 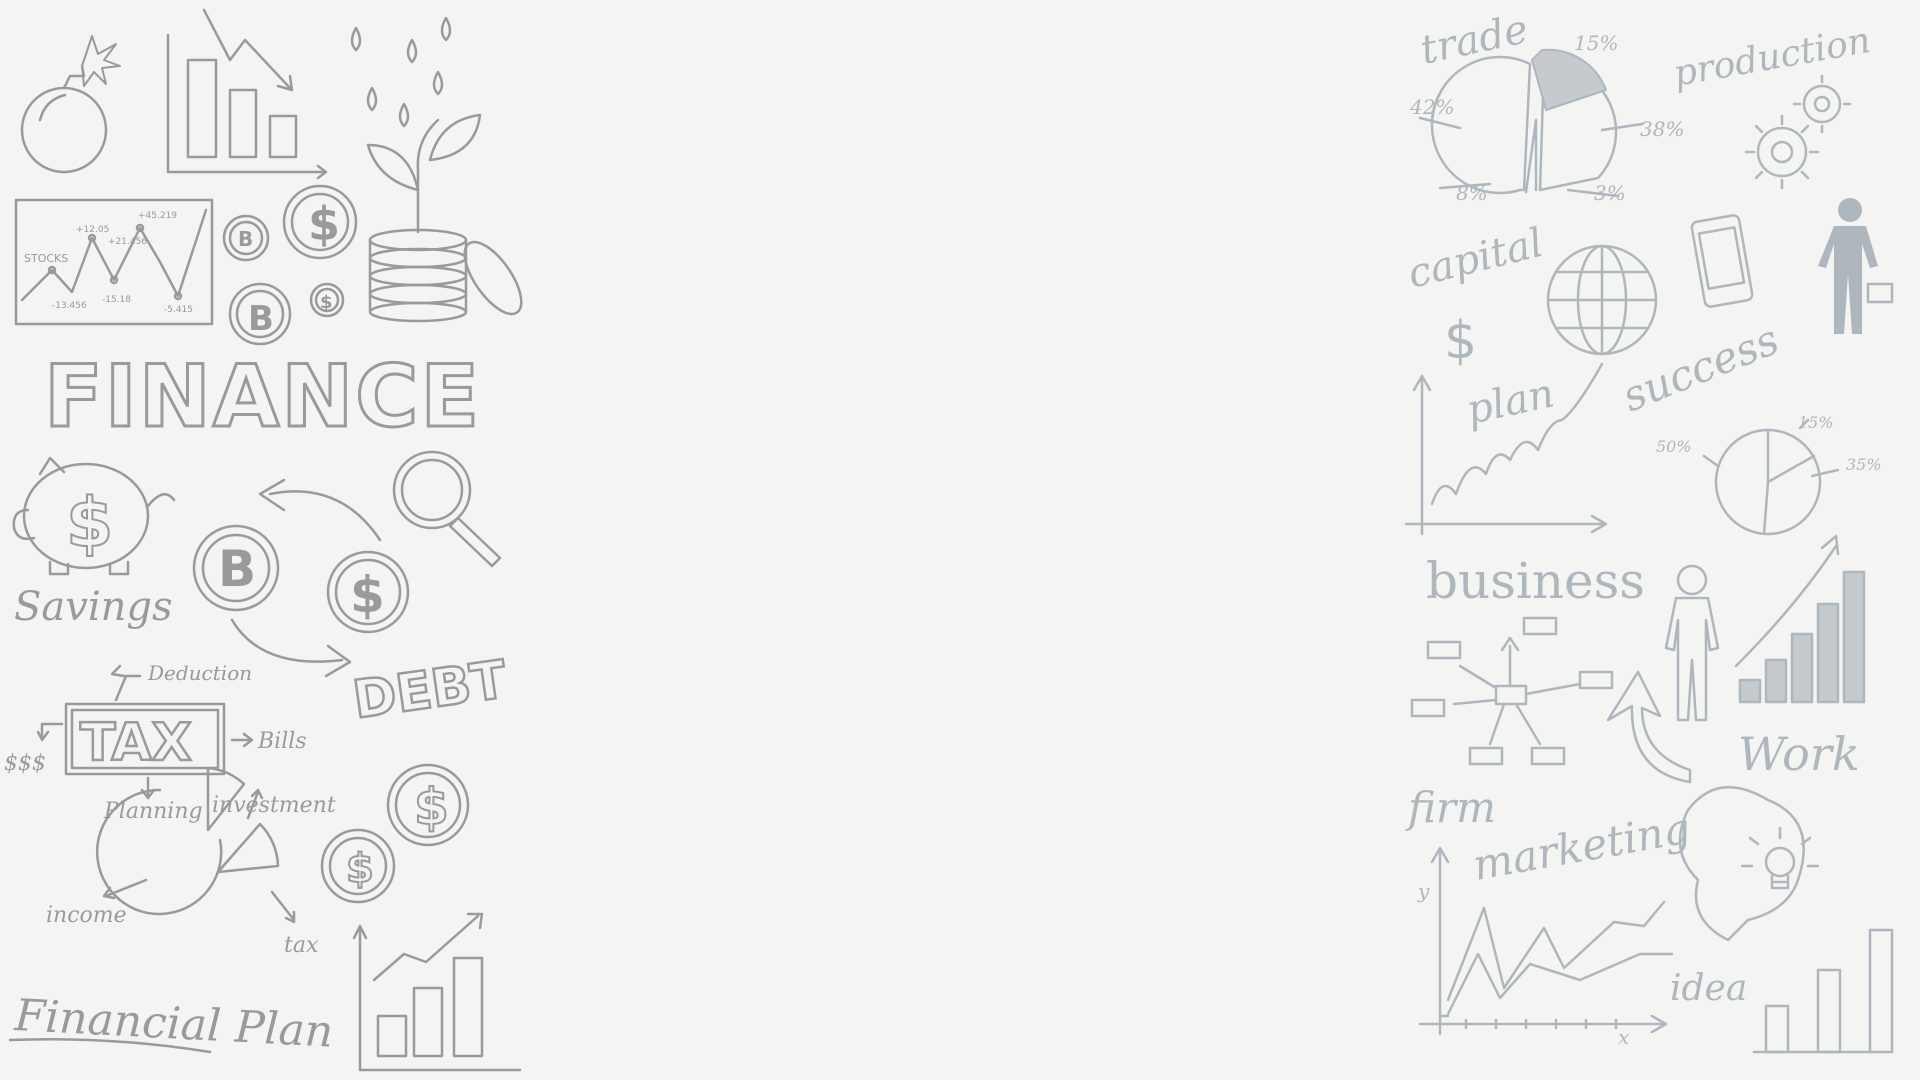 I want to click on rising-bars-icon, so click(x=1800, y=619).